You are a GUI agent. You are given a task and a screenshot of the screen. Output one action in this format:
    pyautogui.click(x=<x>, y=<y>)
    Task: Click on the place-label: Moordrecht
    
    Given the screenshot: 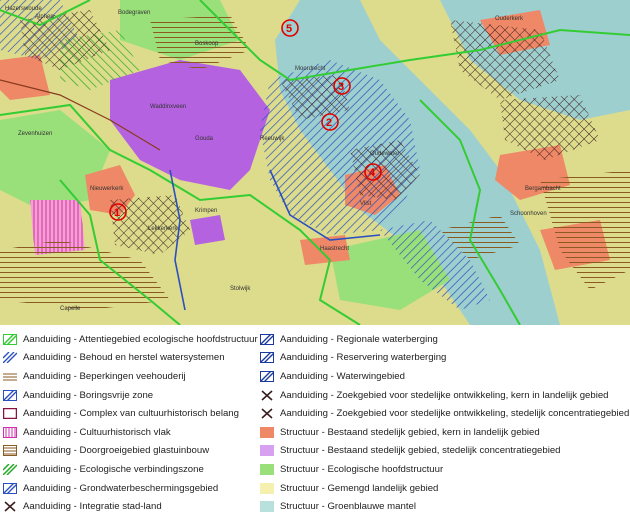 What is the action you would take?
    pyautogui.click(x=310, y=69)
    